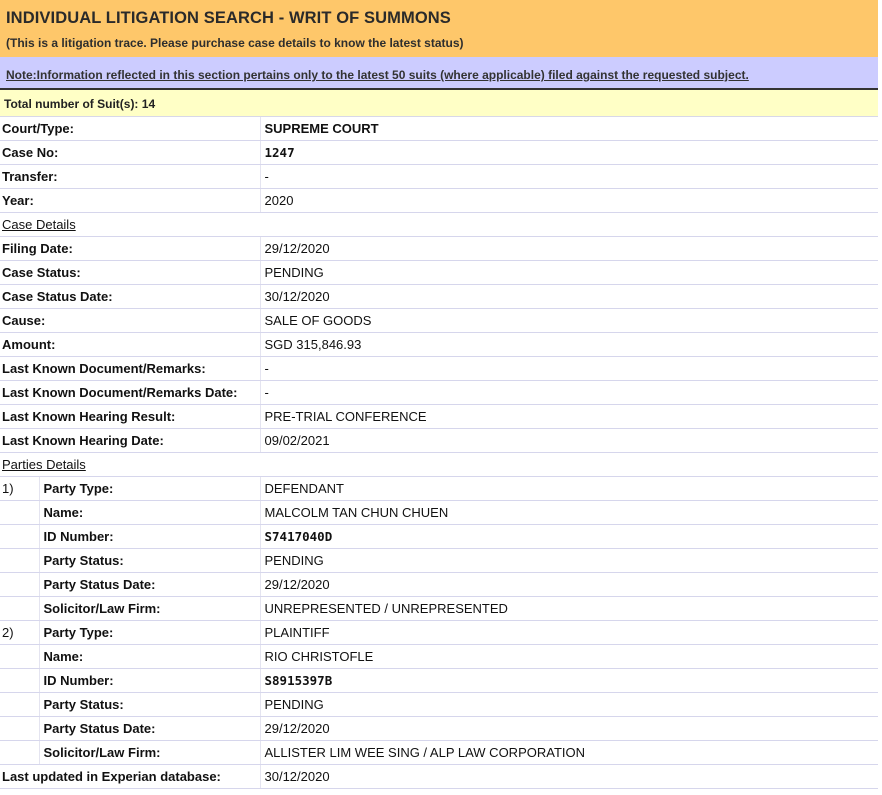 The height and width of the screenshot is (795, 882). I want to click on row-hearing-date: Last Known Hearing Date: 09/02/2021, so click(439, 440).